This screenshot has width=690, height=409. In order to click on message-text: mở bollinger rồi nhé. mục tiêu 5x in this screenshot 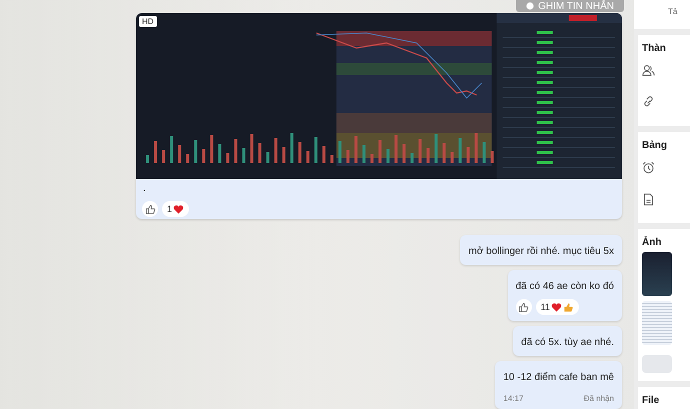, I will do `click(541, 251)`.